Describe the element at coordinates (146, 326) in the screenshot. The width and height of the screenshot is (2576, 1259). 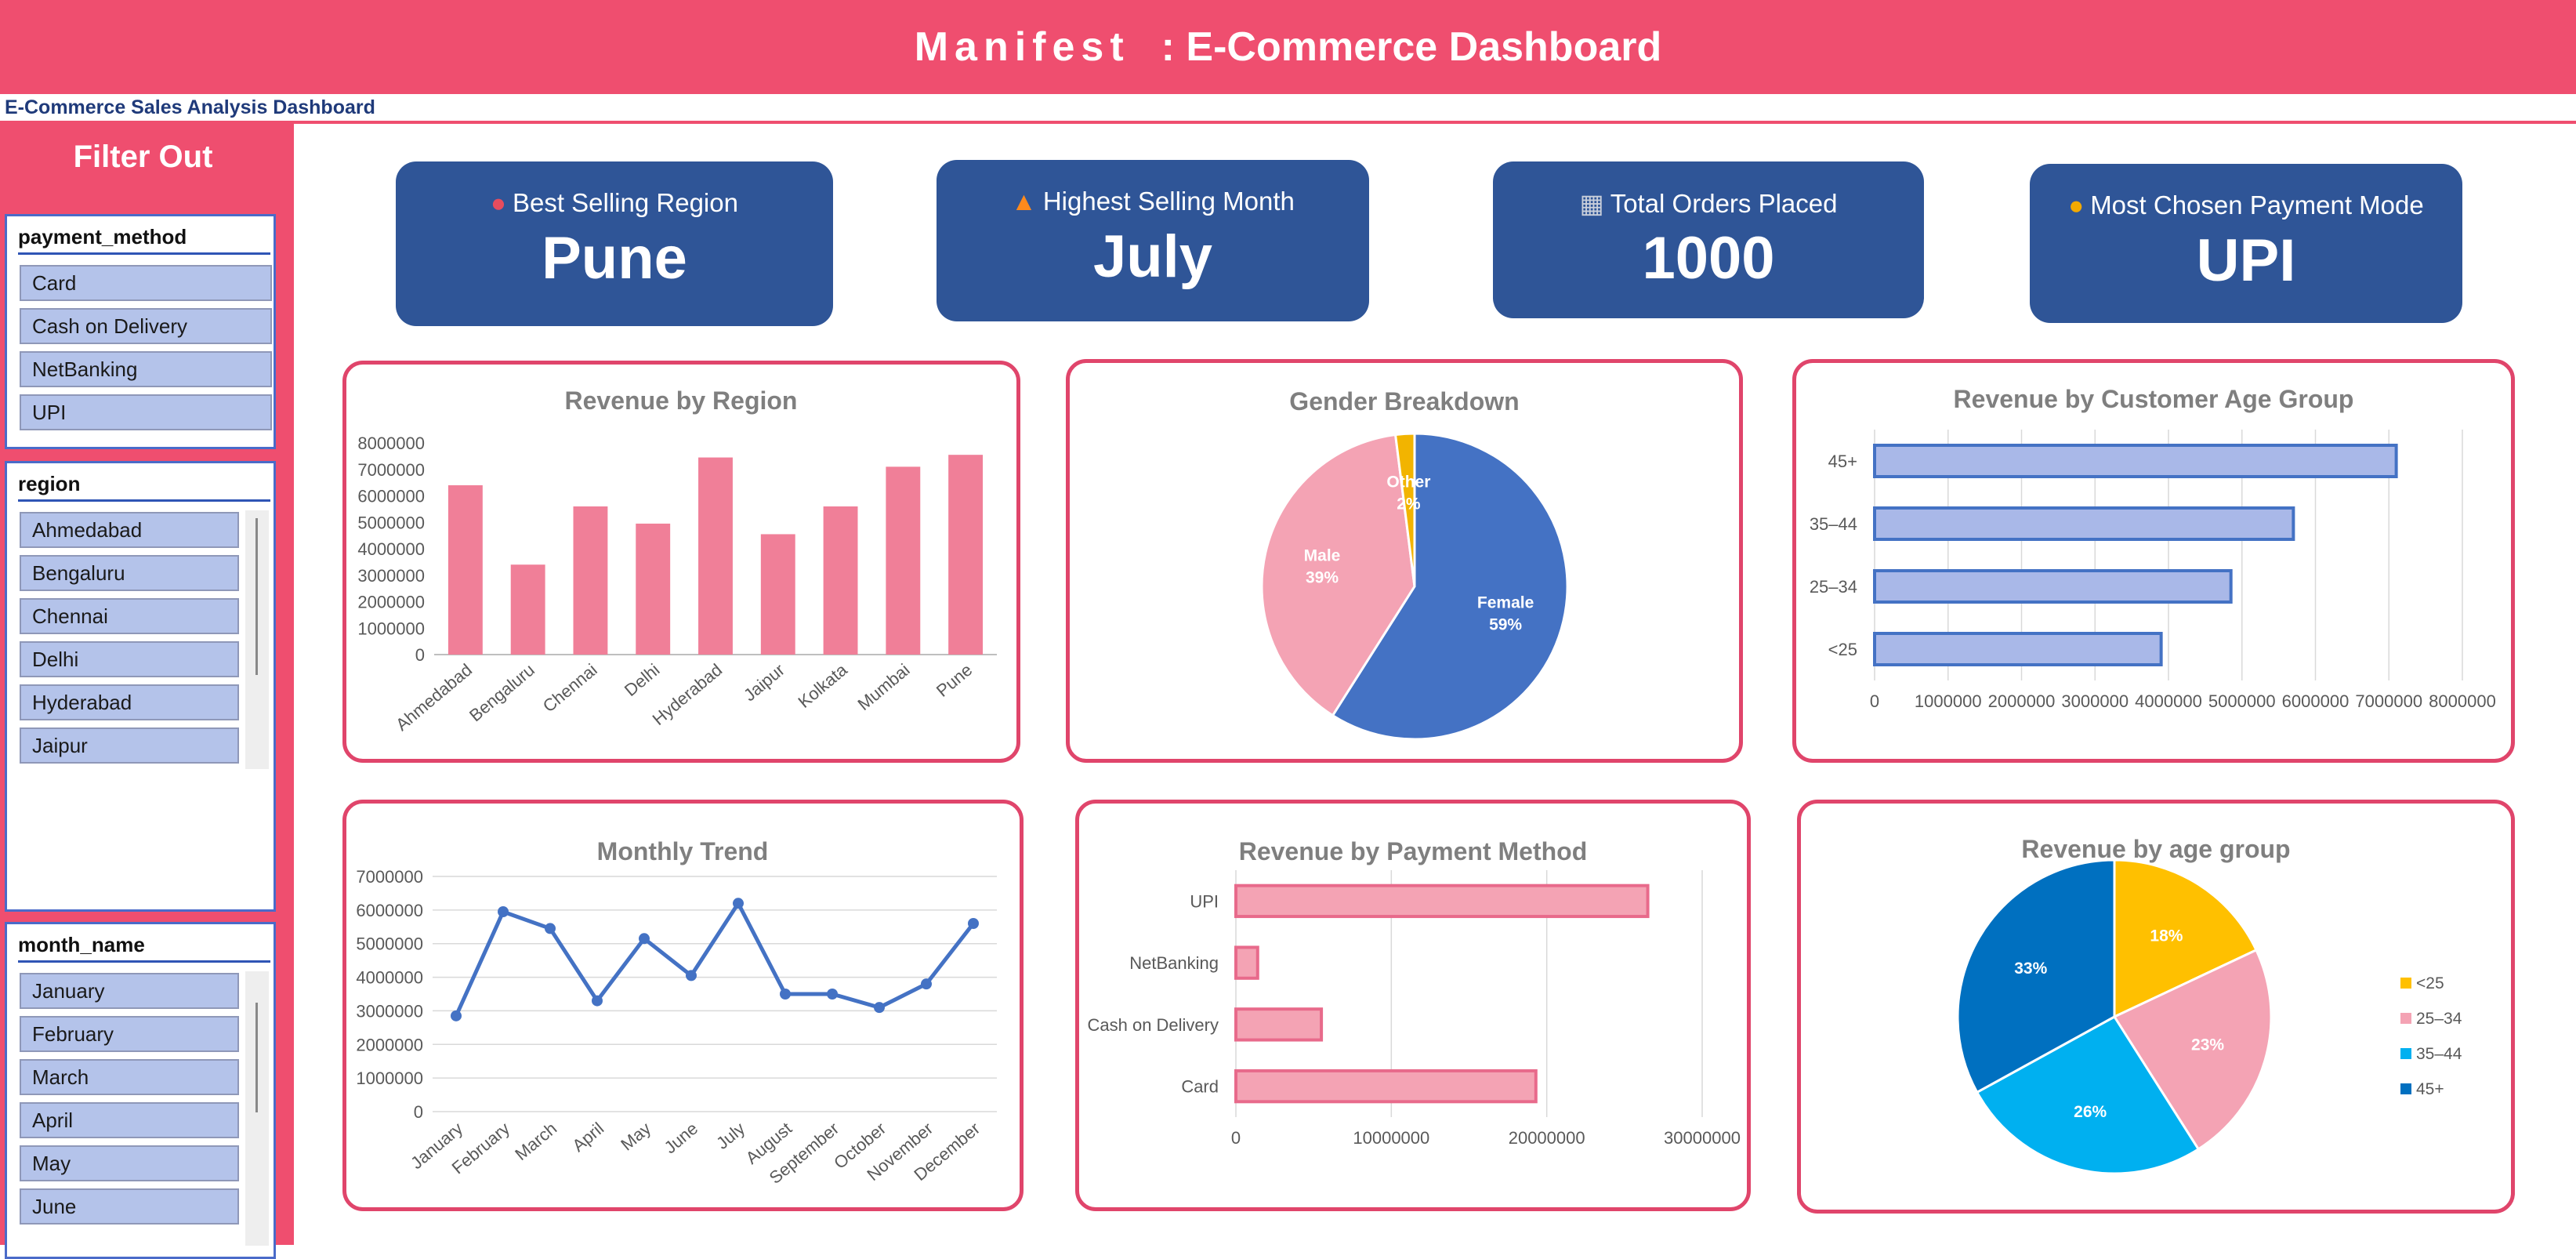
I see `slicer-item: Cash on Delivery` at that location.